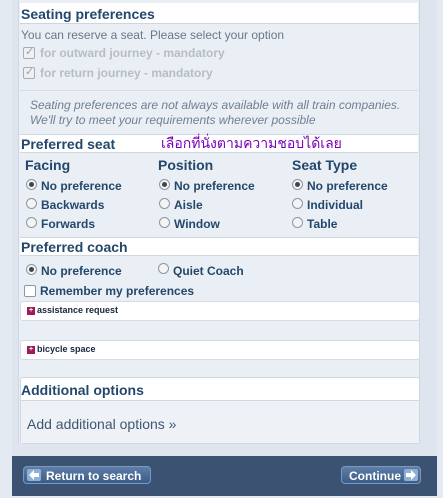 This screenshot has width=443, height=498. I want to click on annotation-text: เลือกที่นั่งตามความชอบได้เลย, so click(251, 144).